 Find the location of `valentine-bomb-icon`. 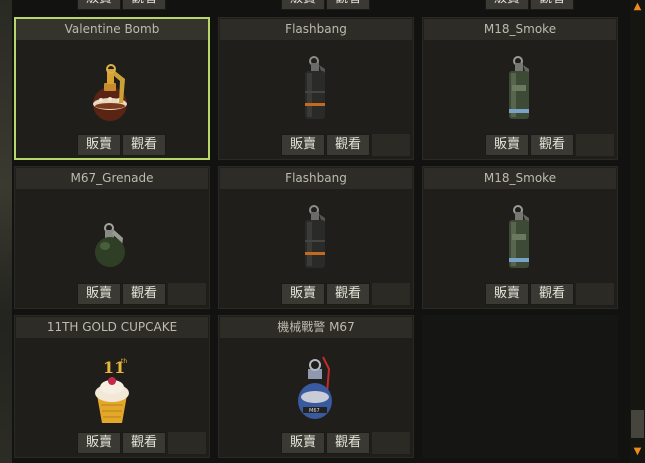

valentine-bomb-icon is located at coordinates (110, 92).